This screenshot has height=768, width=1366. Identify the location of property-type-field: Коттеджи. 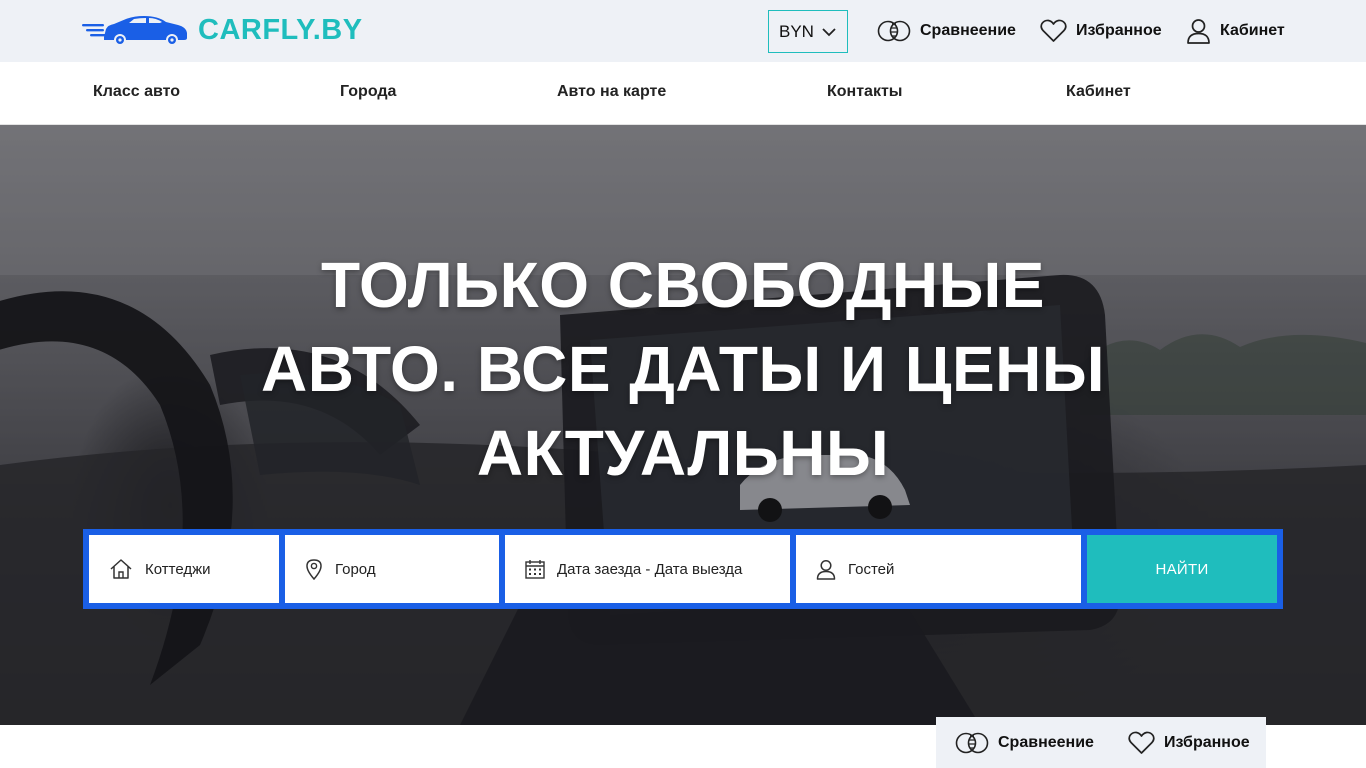
(184, 569).